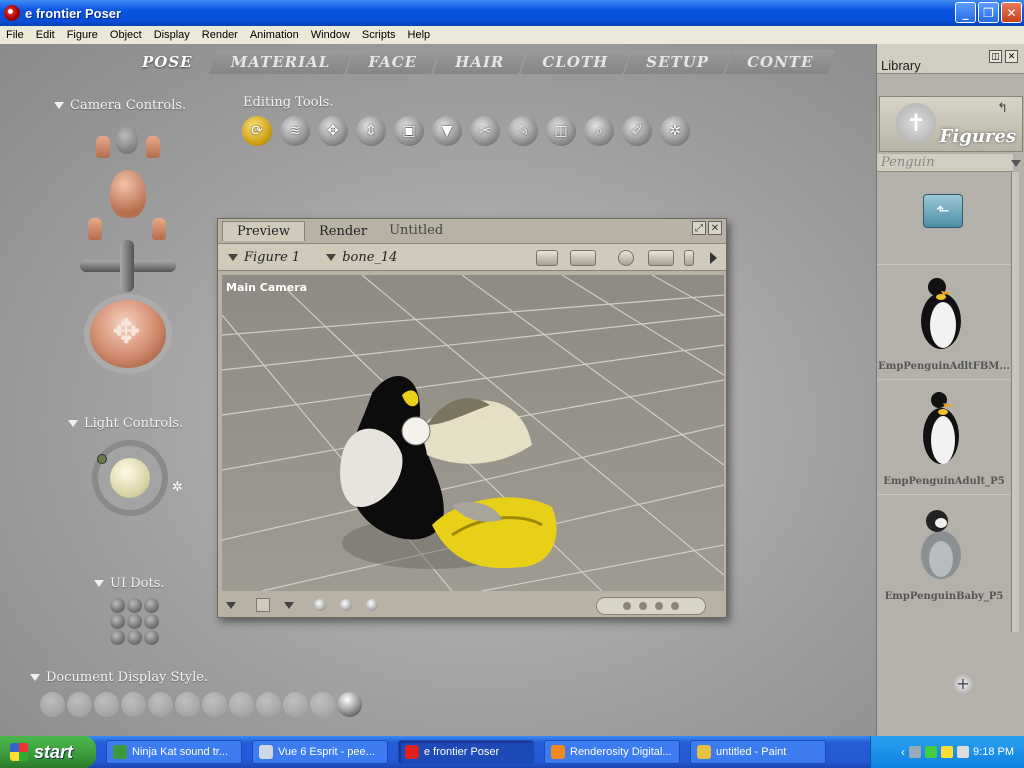 The image size is (1024, 768). What do you see at coordinates (12, 13) in the screenshot?
I see `poser-app-icon` at bounding box center [12, 13].